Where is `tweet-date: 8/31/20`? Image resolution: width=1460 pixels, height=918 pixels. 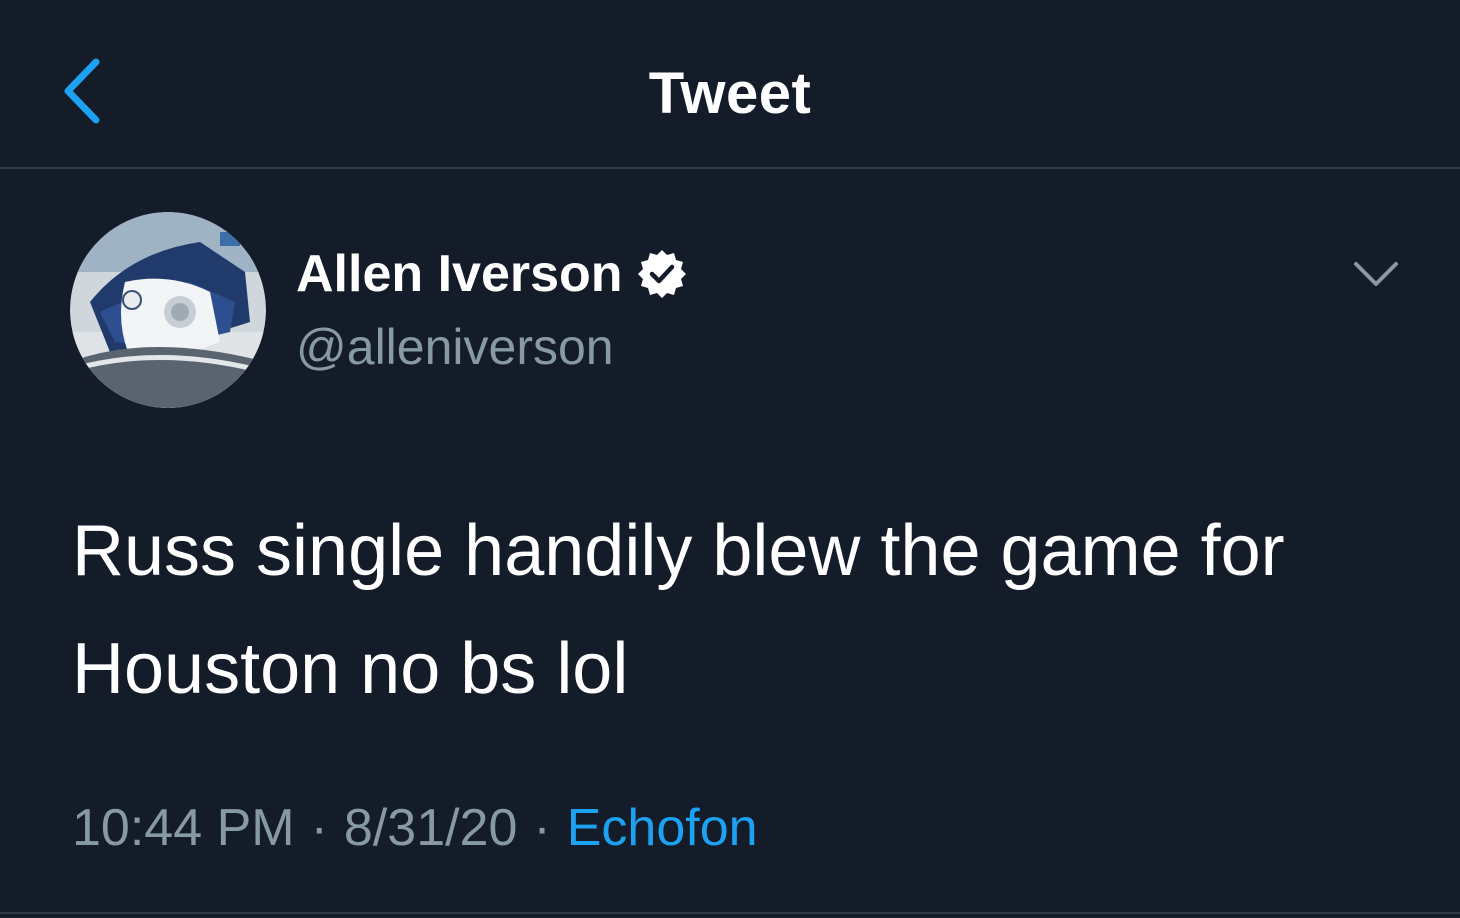 tweet-date: 8/31/20 is located at coordinates (430, 828).